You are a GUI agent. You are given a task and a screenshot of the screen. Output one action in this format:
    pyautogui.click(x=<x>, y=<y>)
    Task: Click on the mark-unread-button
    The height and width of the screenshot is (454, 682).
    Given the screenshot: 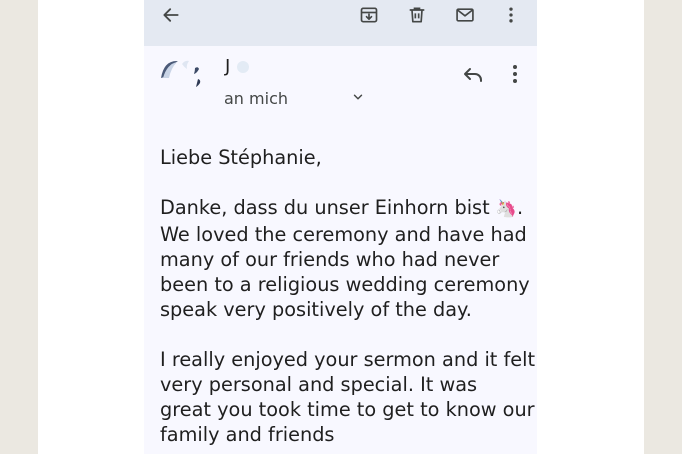 What is the action you would take?
    pyautogui.click(x=465, y=15)
    